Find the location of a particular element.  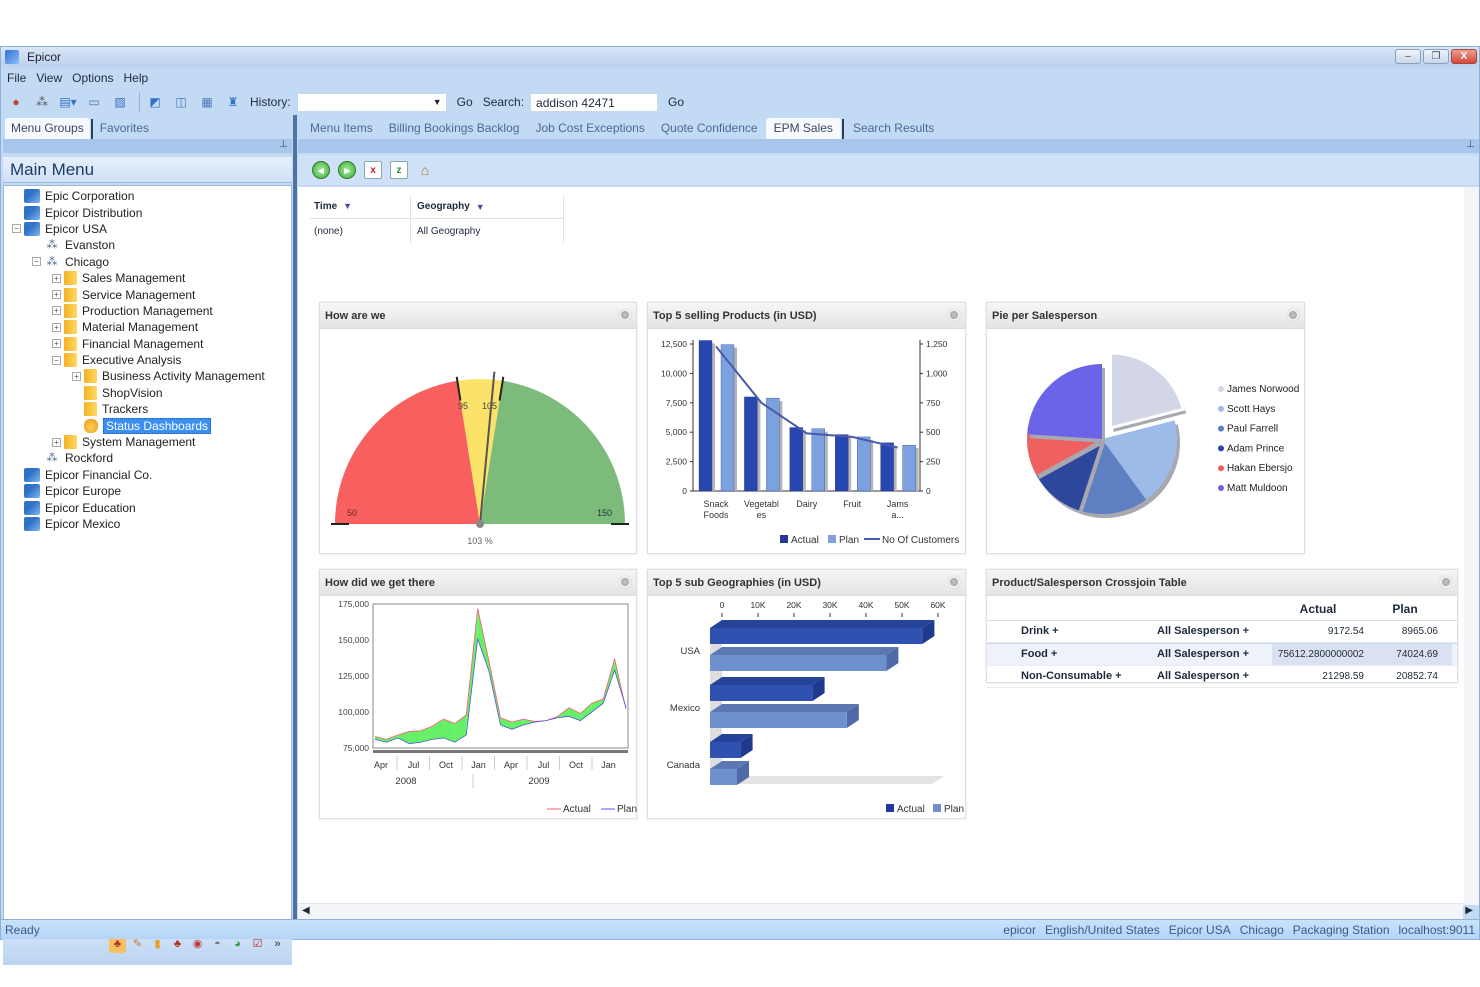

search-go-button: Go is located at coordinates (676, 102).